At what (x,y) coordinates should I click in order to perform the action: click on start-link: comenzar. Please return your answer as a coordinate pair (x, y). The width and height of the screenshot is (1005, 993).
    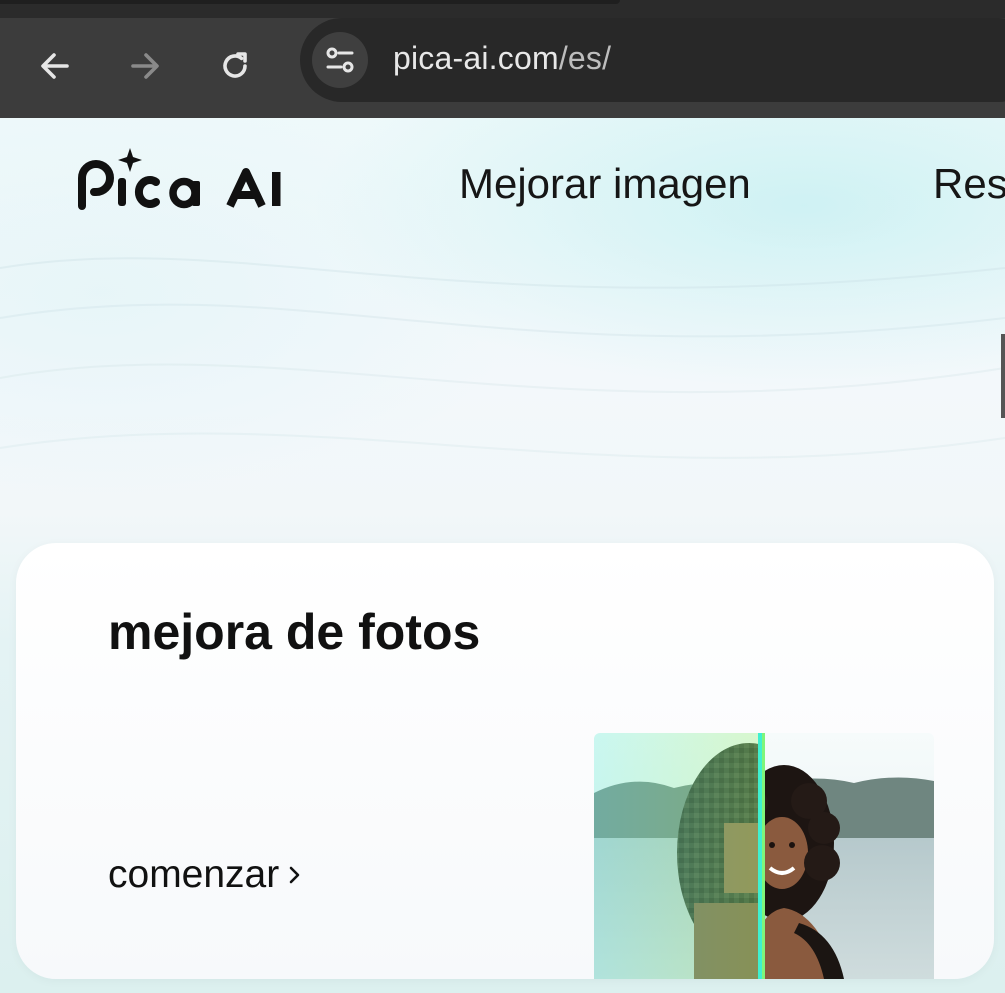
    Looking at the image, I should click on (205, 875).